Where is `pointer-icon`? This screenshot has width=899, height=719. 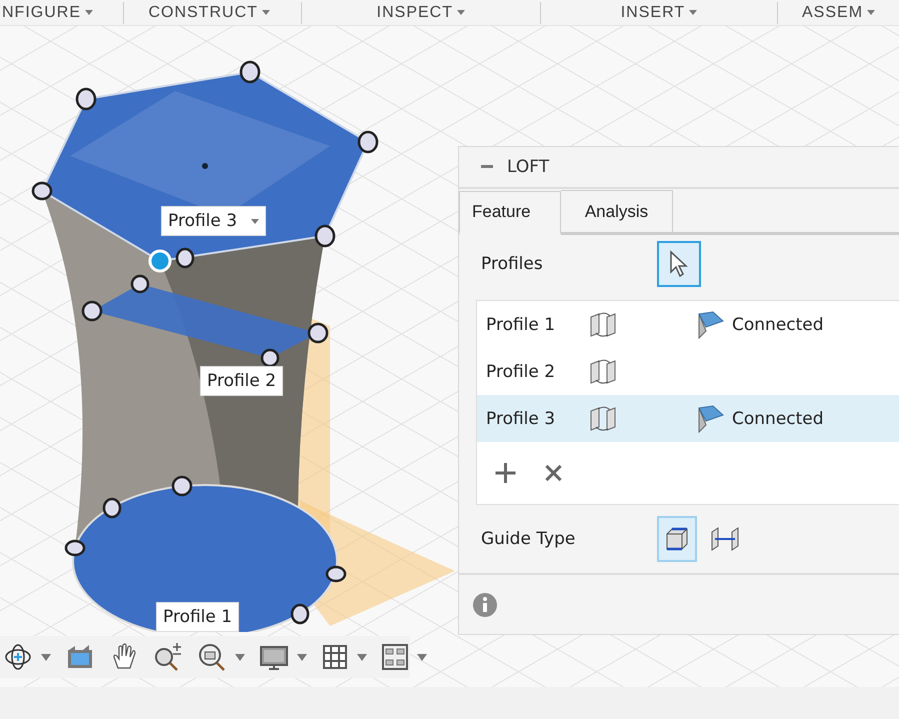
pointer-icon is located at coordinates (679, 264).